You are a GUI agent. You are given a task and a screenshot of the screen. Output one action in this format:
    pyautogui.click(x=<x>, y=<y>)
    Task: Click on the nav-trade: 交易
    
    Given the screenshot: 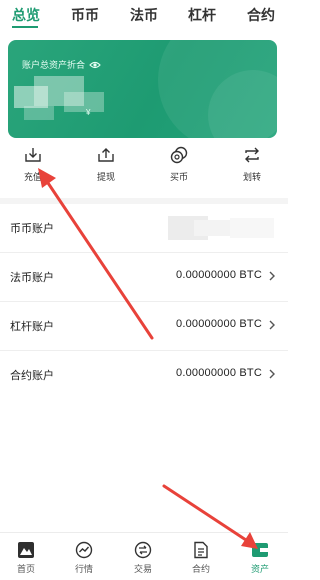 What is the action you would take?
    pyautogui.click(x=143, y=558)
    